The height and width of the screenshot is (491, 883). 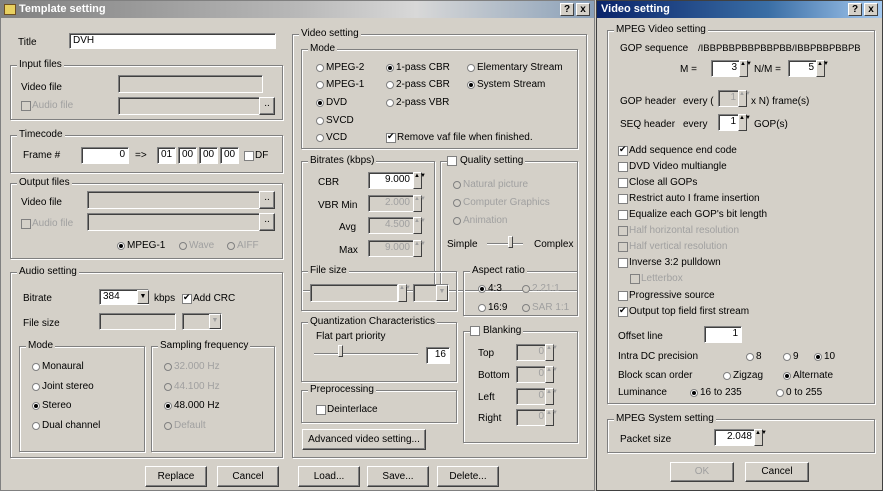 What do you see at coordinates (532, 352) in the screenshot?
I see `blank-top-input: 0` at bounding box center [532, 352].